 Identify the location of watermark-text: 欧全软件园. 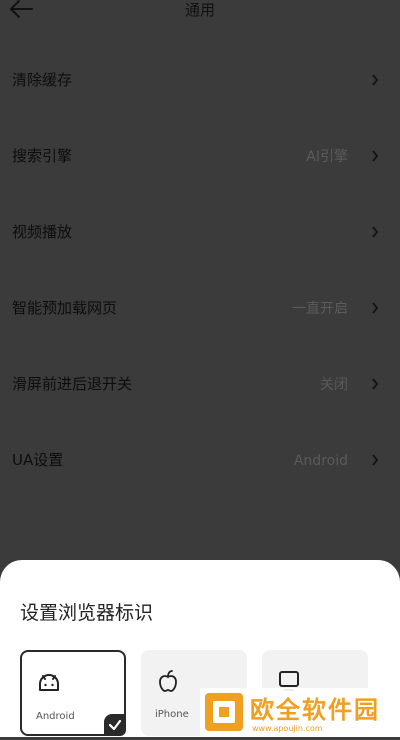
(315, 710).